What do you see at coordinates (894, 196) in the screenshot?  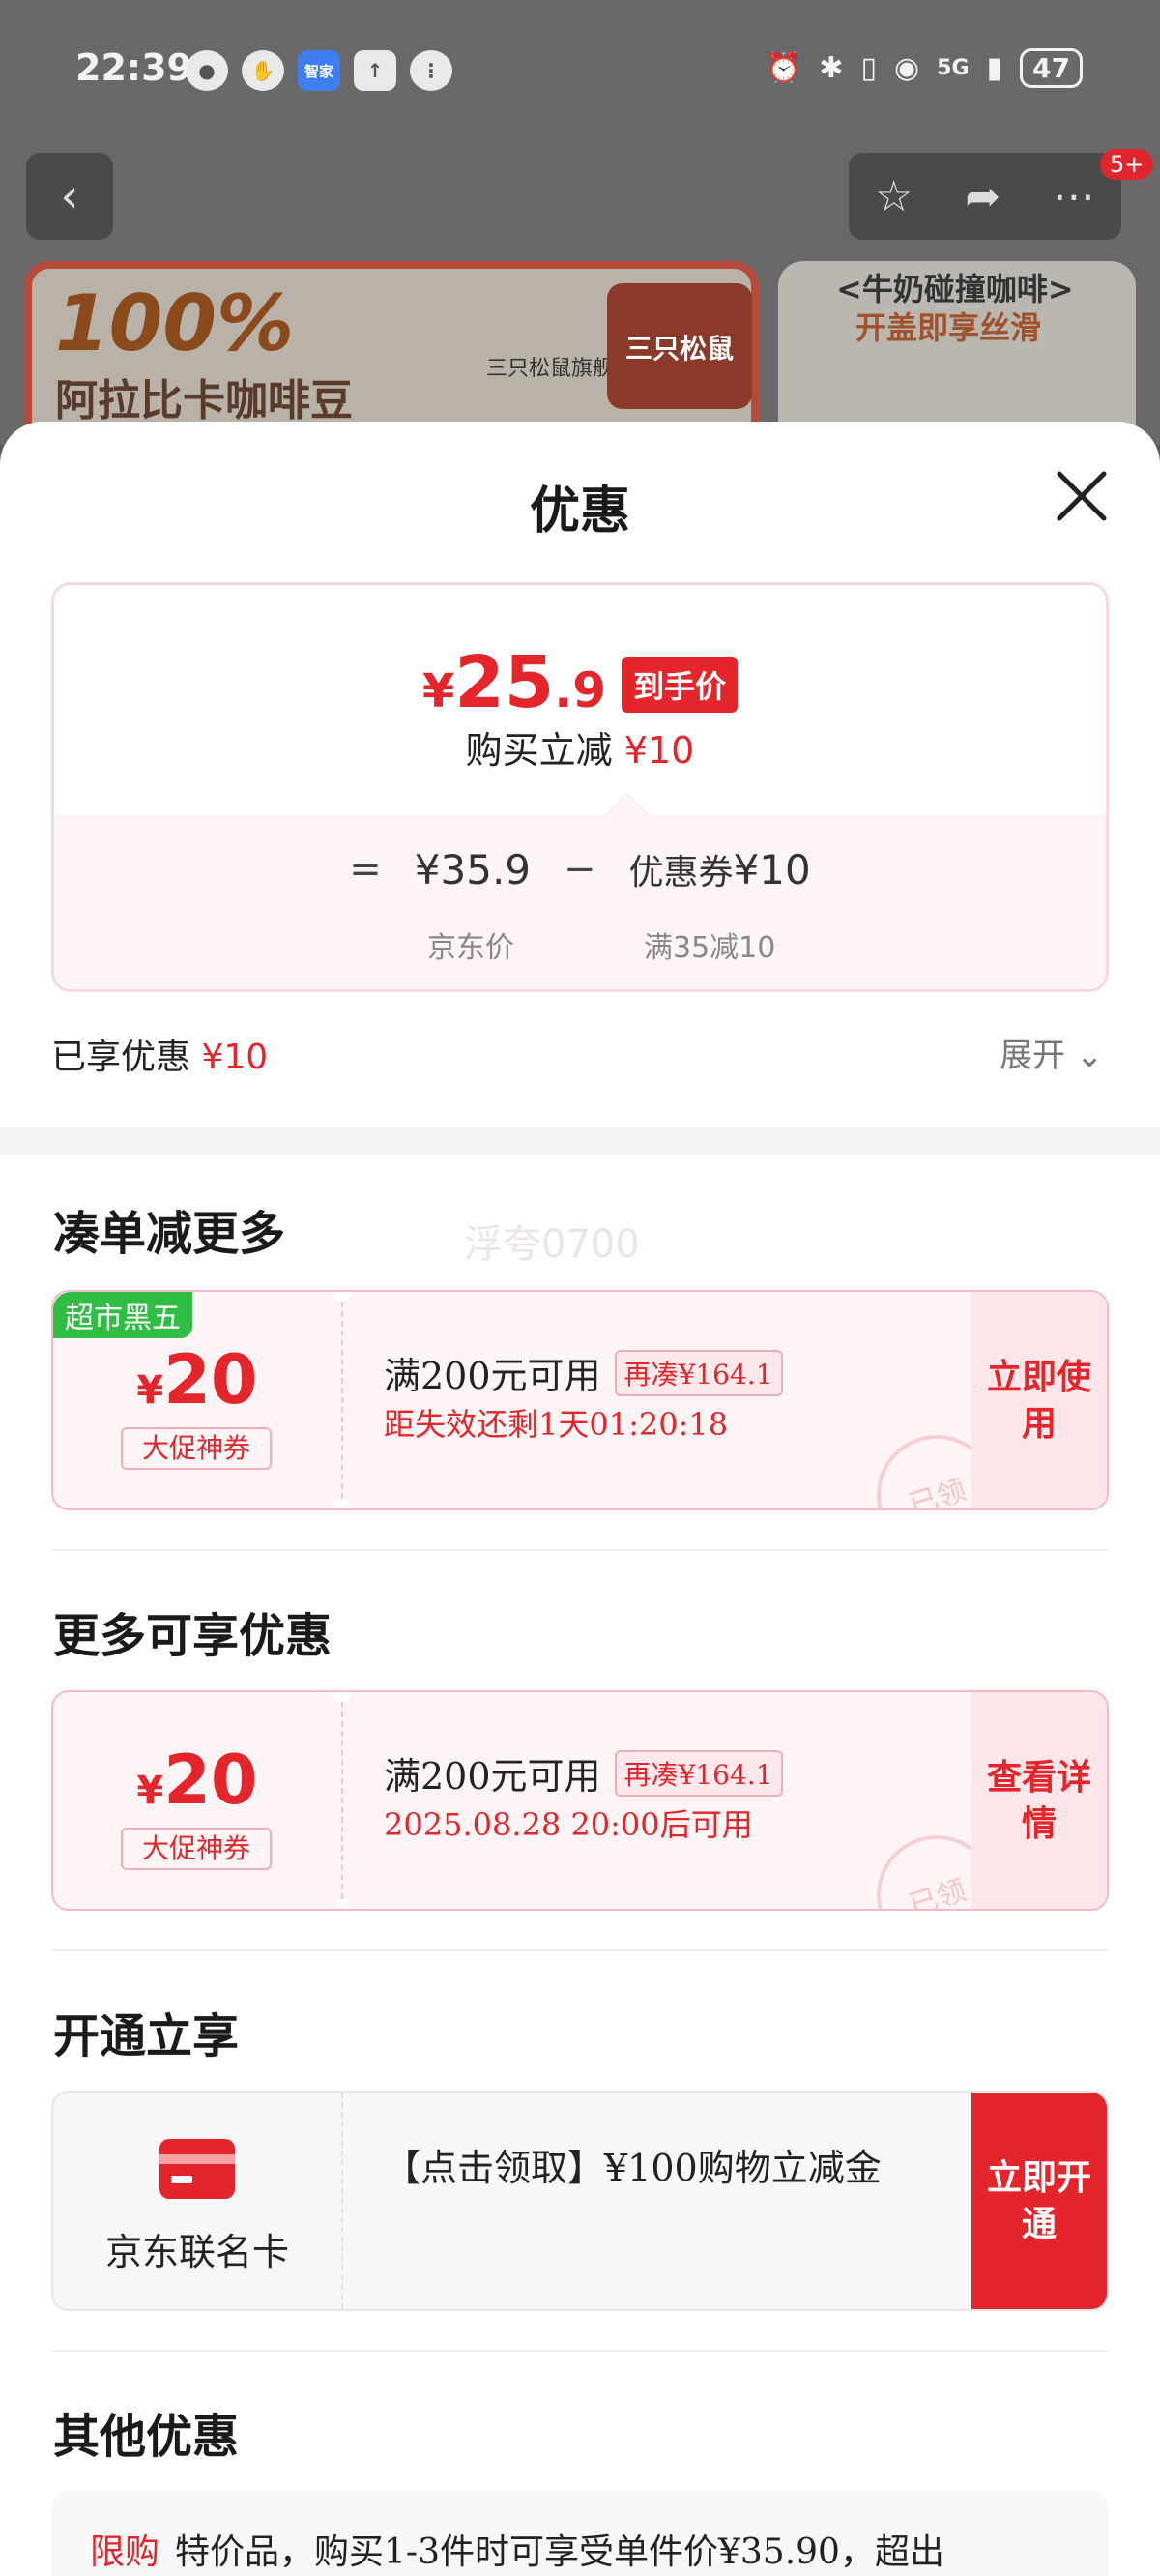 I see `favorite-star-icon: ☆` at bounding box center [894, 196].